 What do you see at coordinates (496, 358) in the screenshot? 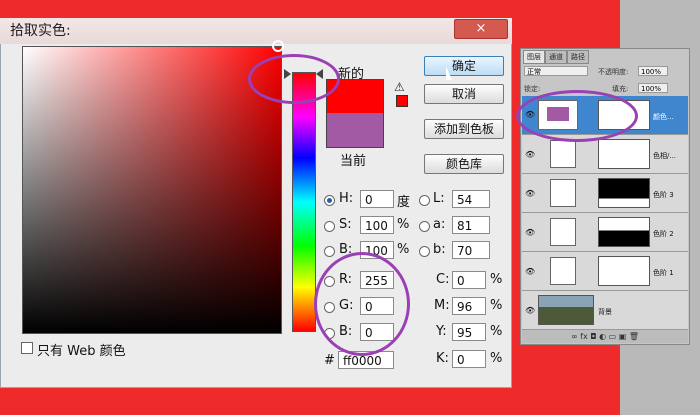
I see `black-unit: %` at bounding box center [496, 358].